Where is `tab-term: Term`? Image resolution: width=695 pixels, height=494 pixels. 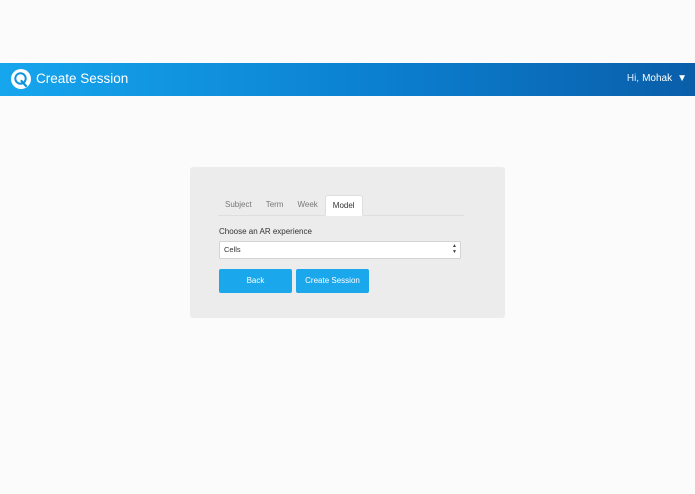
tab-term: Term is located at coordinates (275, 205).